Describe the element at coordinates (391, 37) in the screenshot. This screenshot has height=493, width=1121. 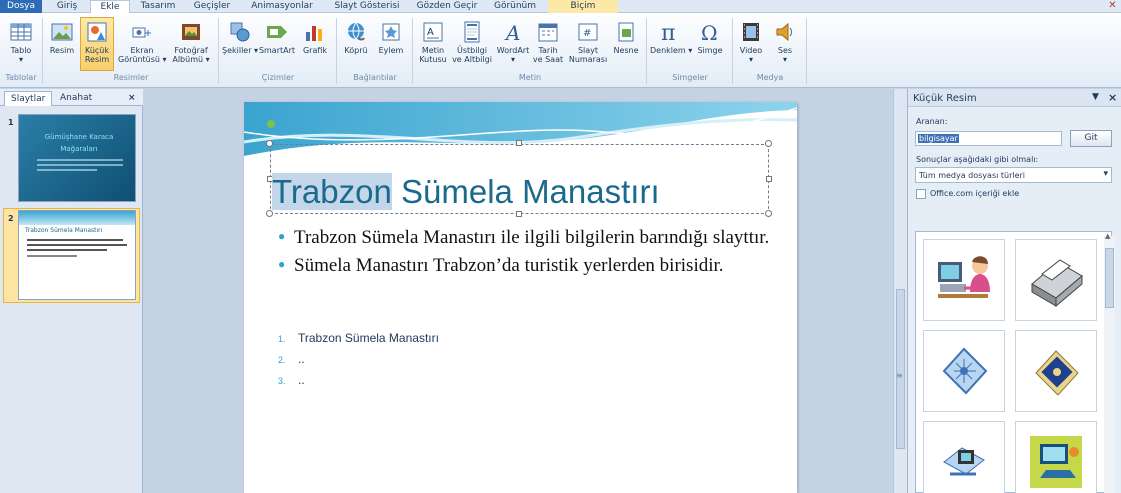
I see `action-button: Eylem` at that location.